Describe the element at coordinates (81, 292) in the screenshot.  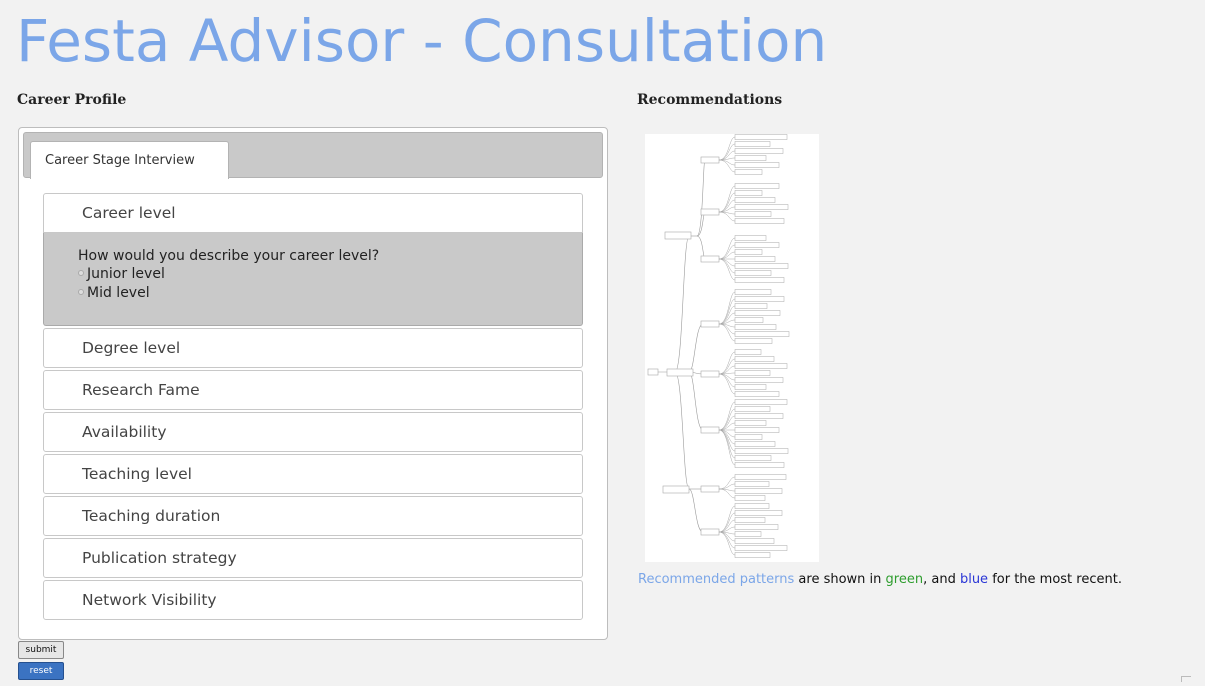
I see `radio-mid-level` at that location.